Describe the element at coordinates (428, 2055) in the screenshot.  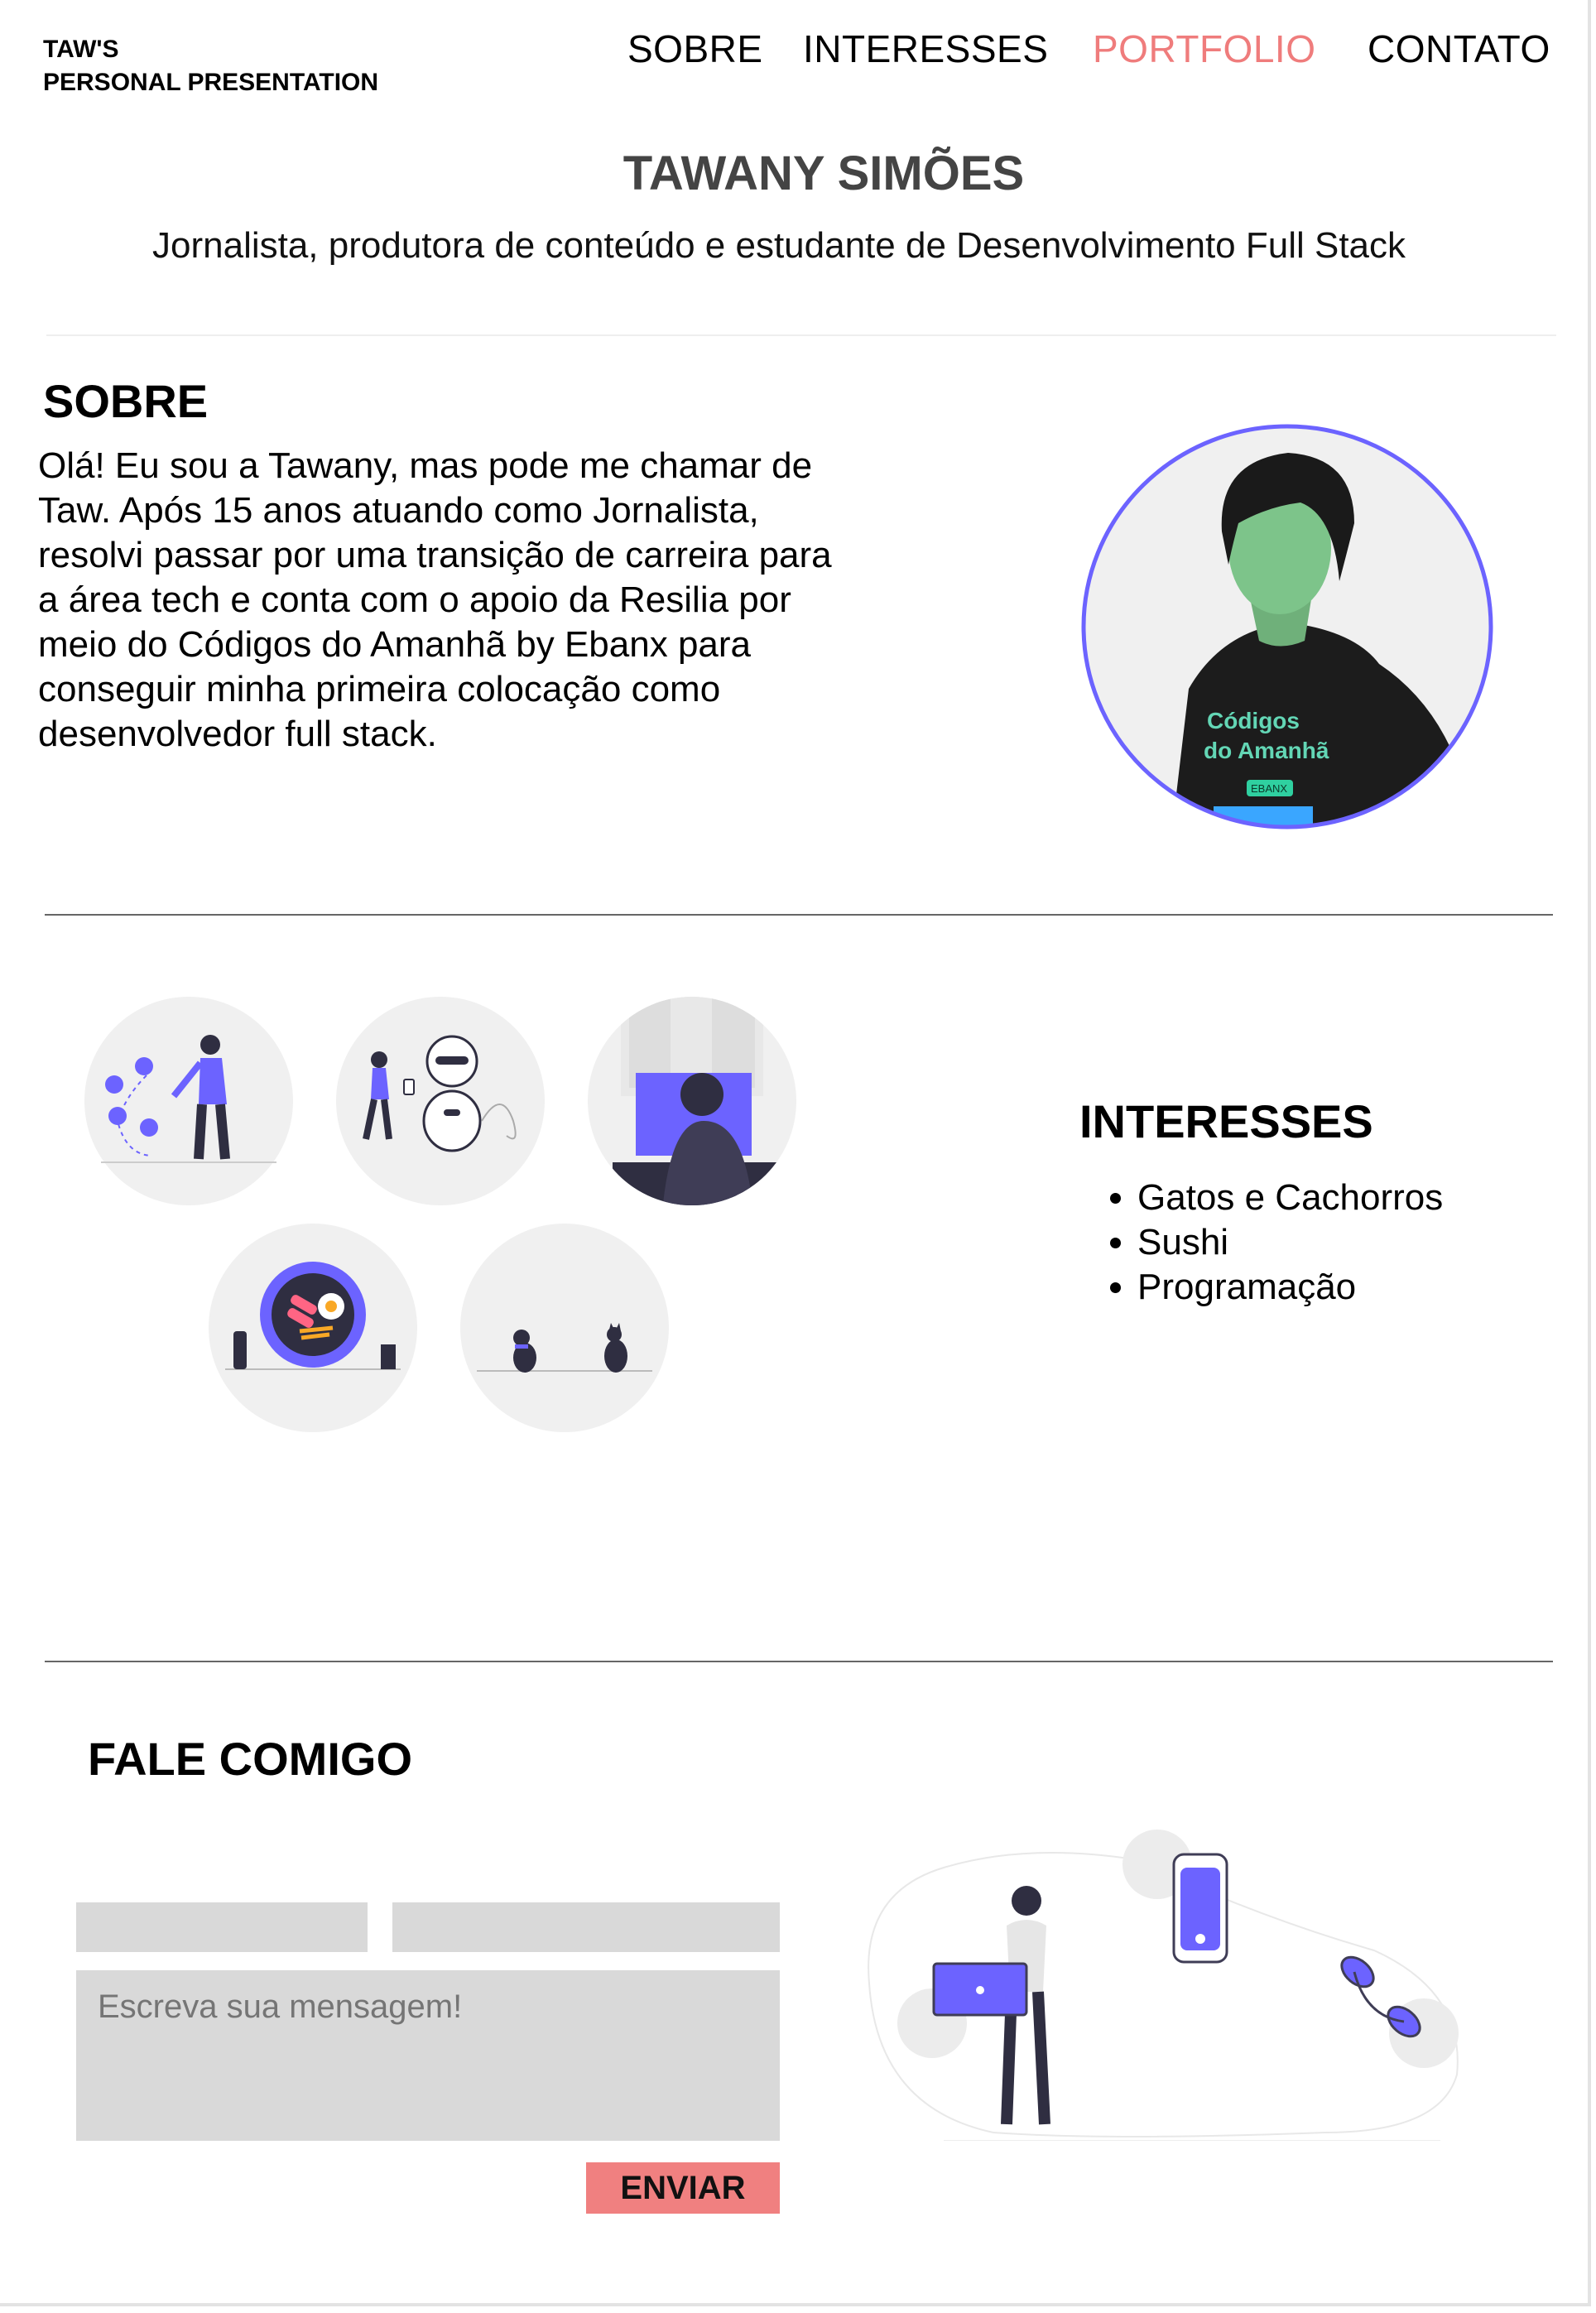
I see `message-field` at that location.